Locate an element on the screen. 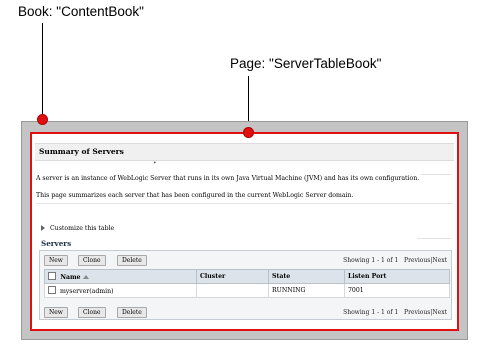 This screenshot has height=350, width=500. next-link: Next is located at coordinates (439, 260).